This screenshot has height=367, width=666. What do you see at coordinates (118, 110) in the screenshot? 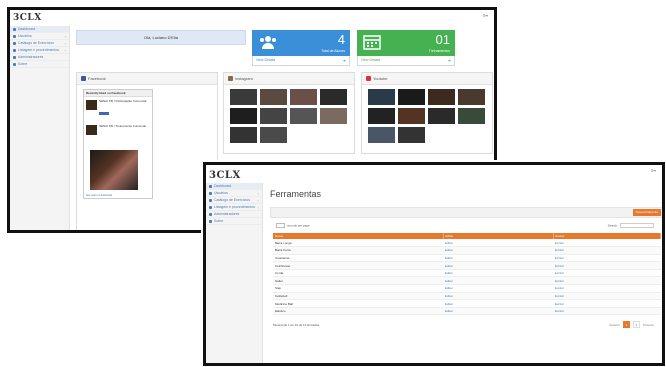
I see `facebook-post: SENAI PR / Participação Comercial` at bounding box center [118, 110].